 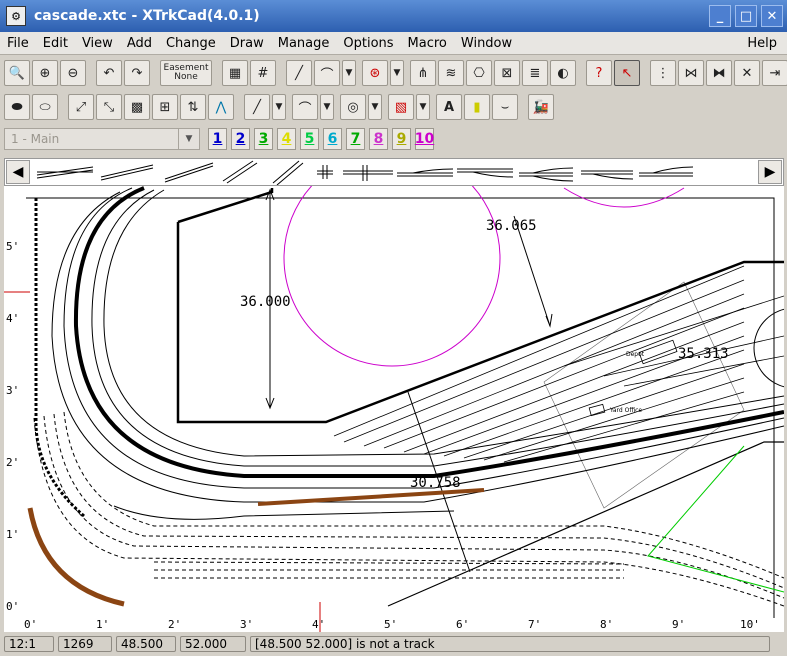 I want to click on dimension-label-1: 36.065, so click(x=511, y=226).